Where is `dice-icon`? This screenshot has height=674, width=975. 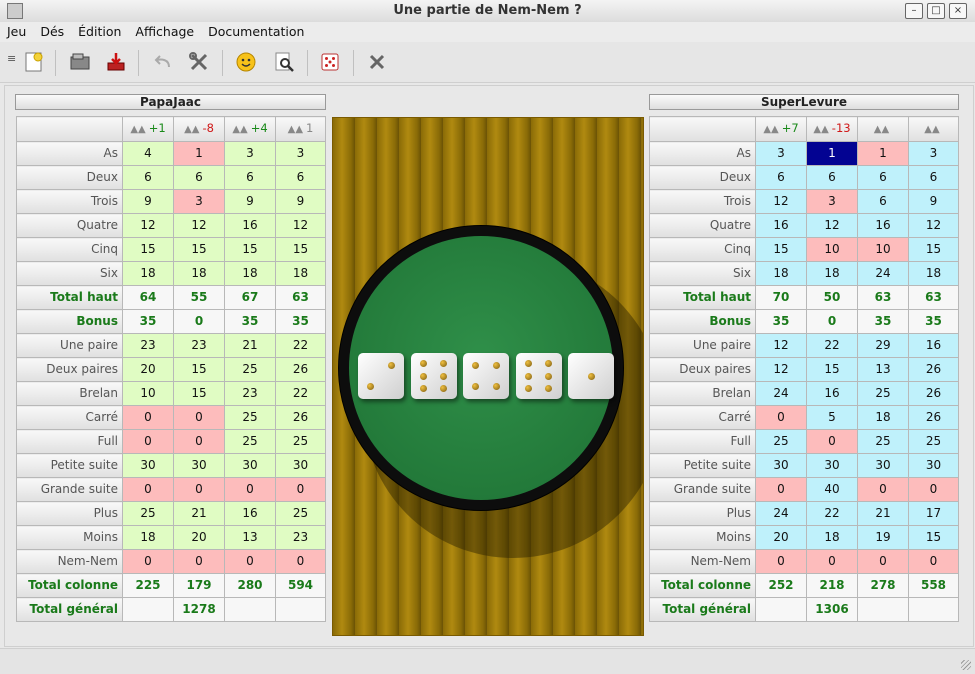 dice-icon is located at coordinates (330, 62).